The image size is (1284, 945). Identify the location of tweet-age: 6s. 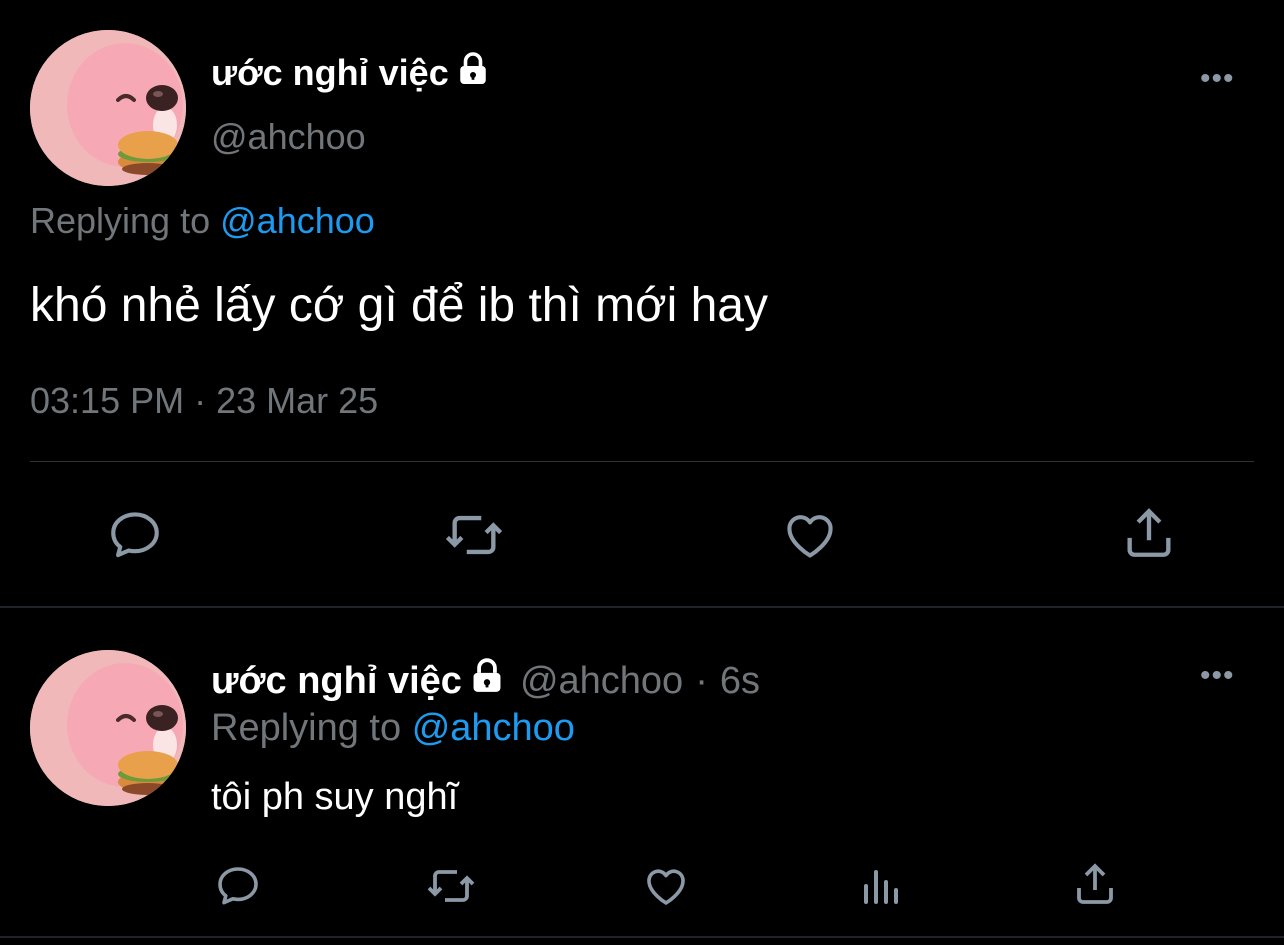
(740, 681).